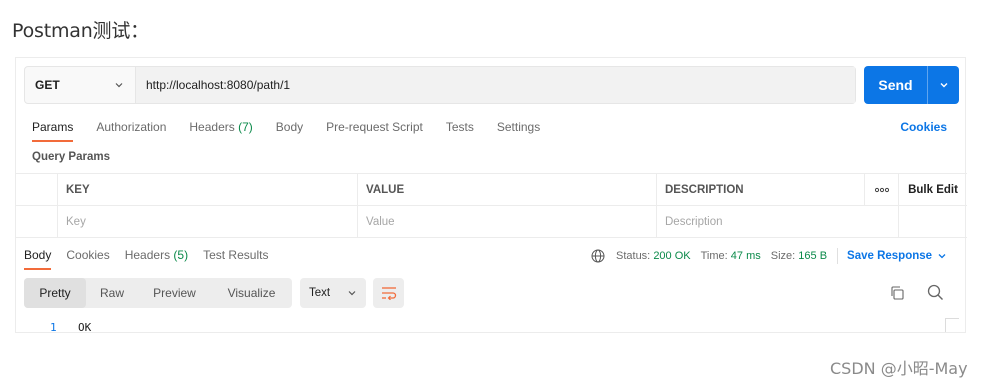 This screenshot has height=384, width=982. I want to click on send-label: Send, so click(896, 85).